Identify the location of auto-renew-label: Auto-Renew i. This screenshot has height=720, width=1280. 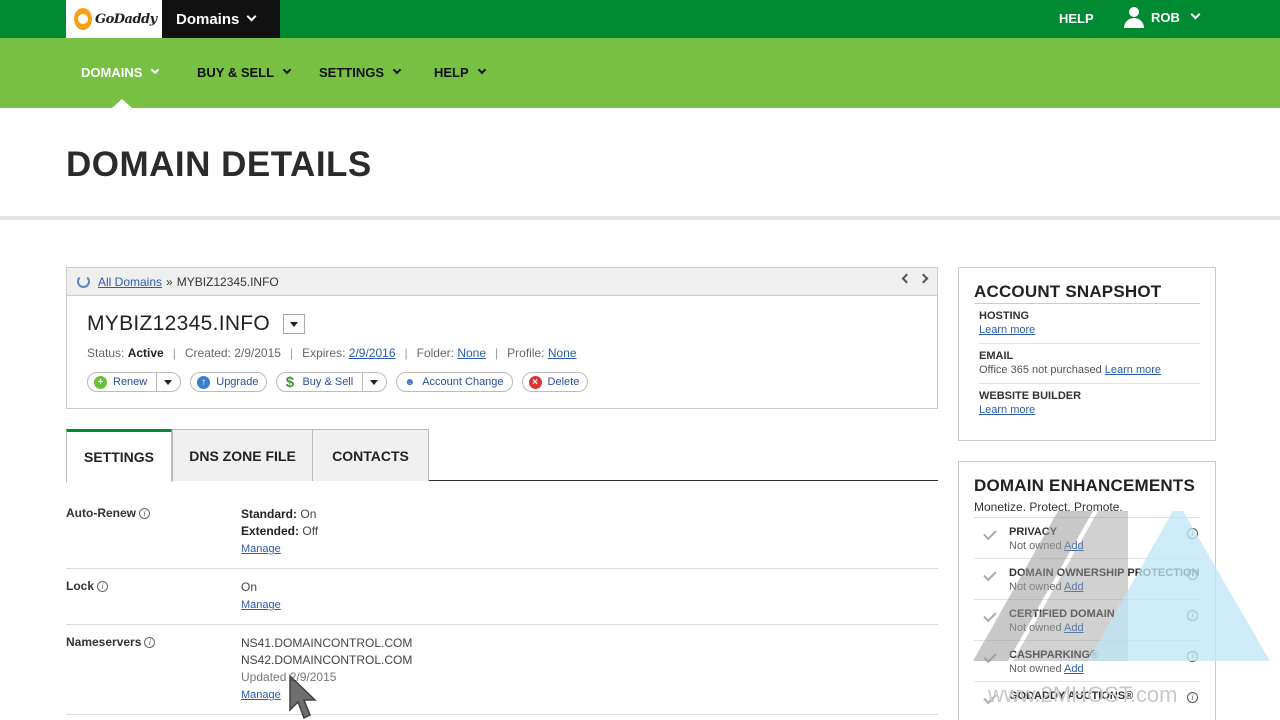
(108, 513).